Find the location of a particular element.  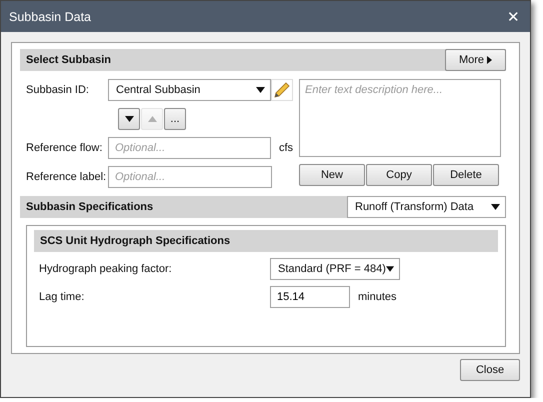

subsection-title: SCS Unit Hydrograph Specifications is located at coordinates (135, 241).